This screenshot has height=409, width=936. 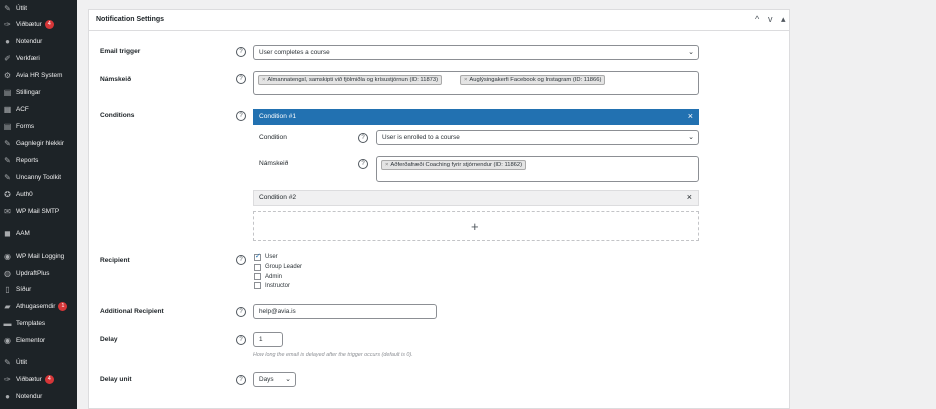 I want to click on sidebar-item-gagnlegir: ✎ Gagnlegir hlekkir, so click(x=38, y=143).